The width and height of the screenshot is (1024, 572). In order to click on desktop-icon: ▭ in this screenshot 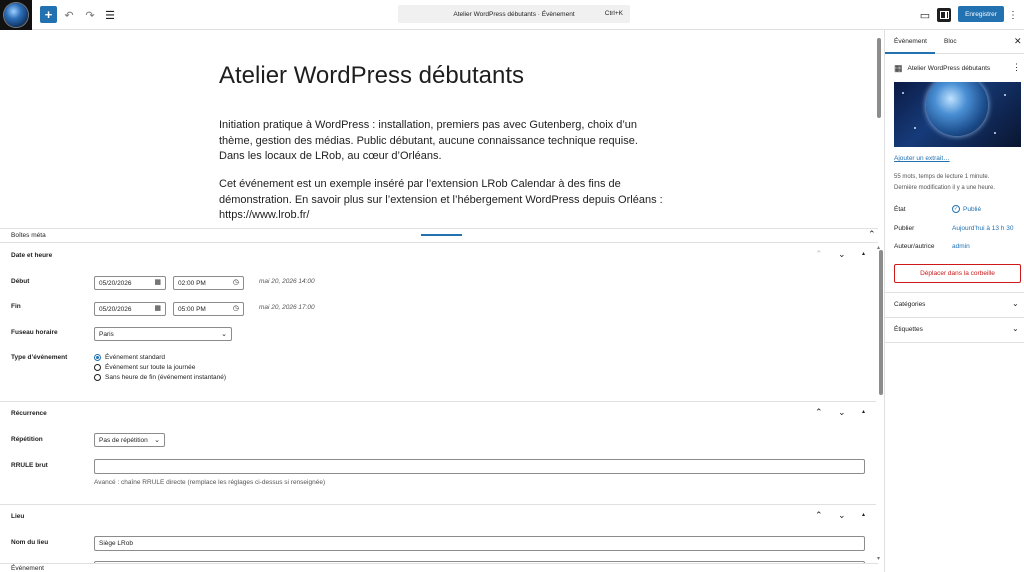, I will do `click(925, 15)`.